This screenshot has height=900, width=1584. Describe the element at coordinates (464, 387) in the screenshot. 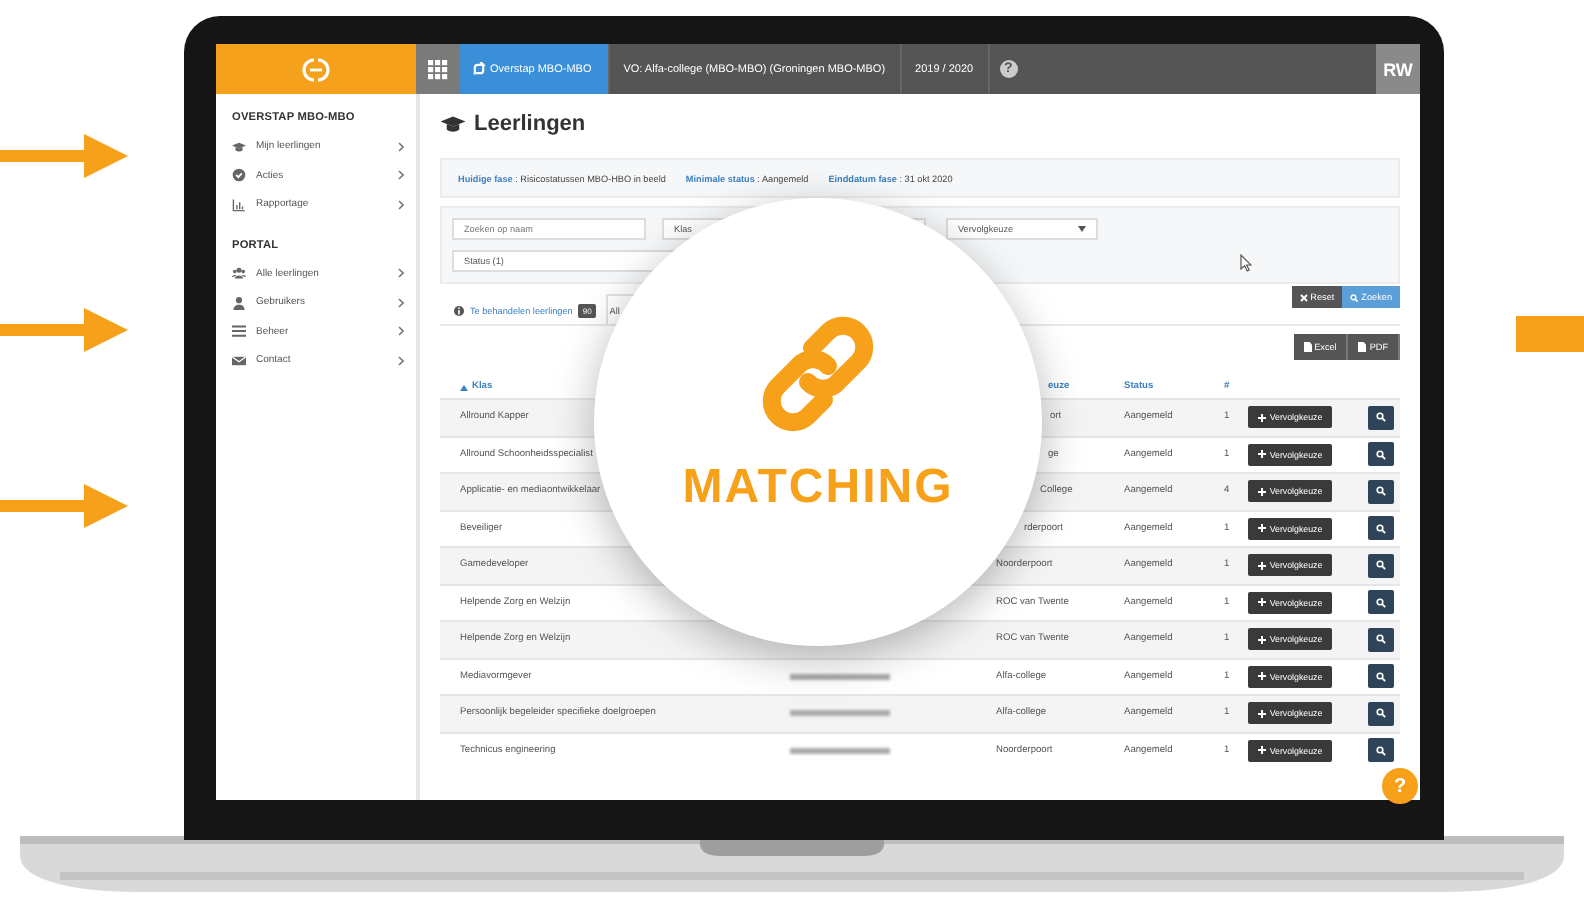

I see `sort-icon` at that location.